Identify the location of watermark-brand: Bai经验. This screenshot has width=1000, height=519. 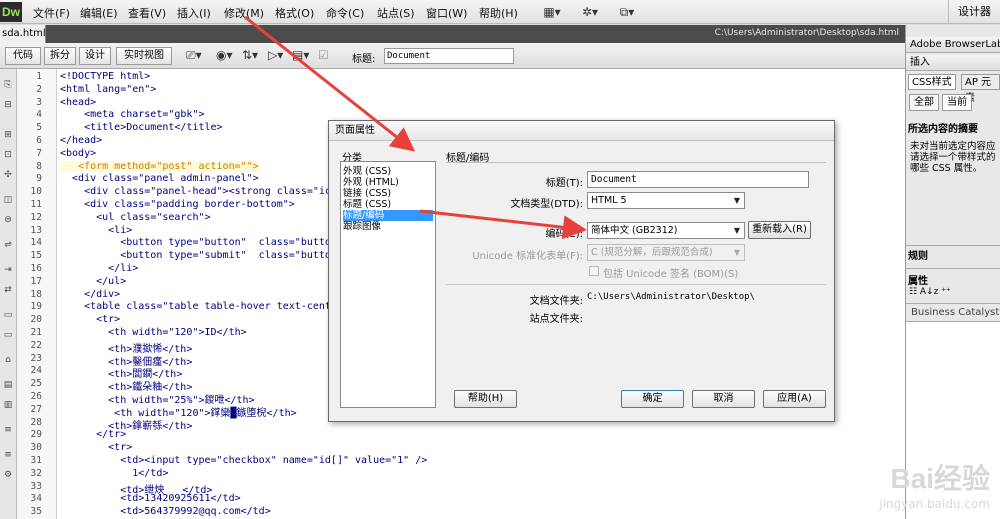
(940, 478).